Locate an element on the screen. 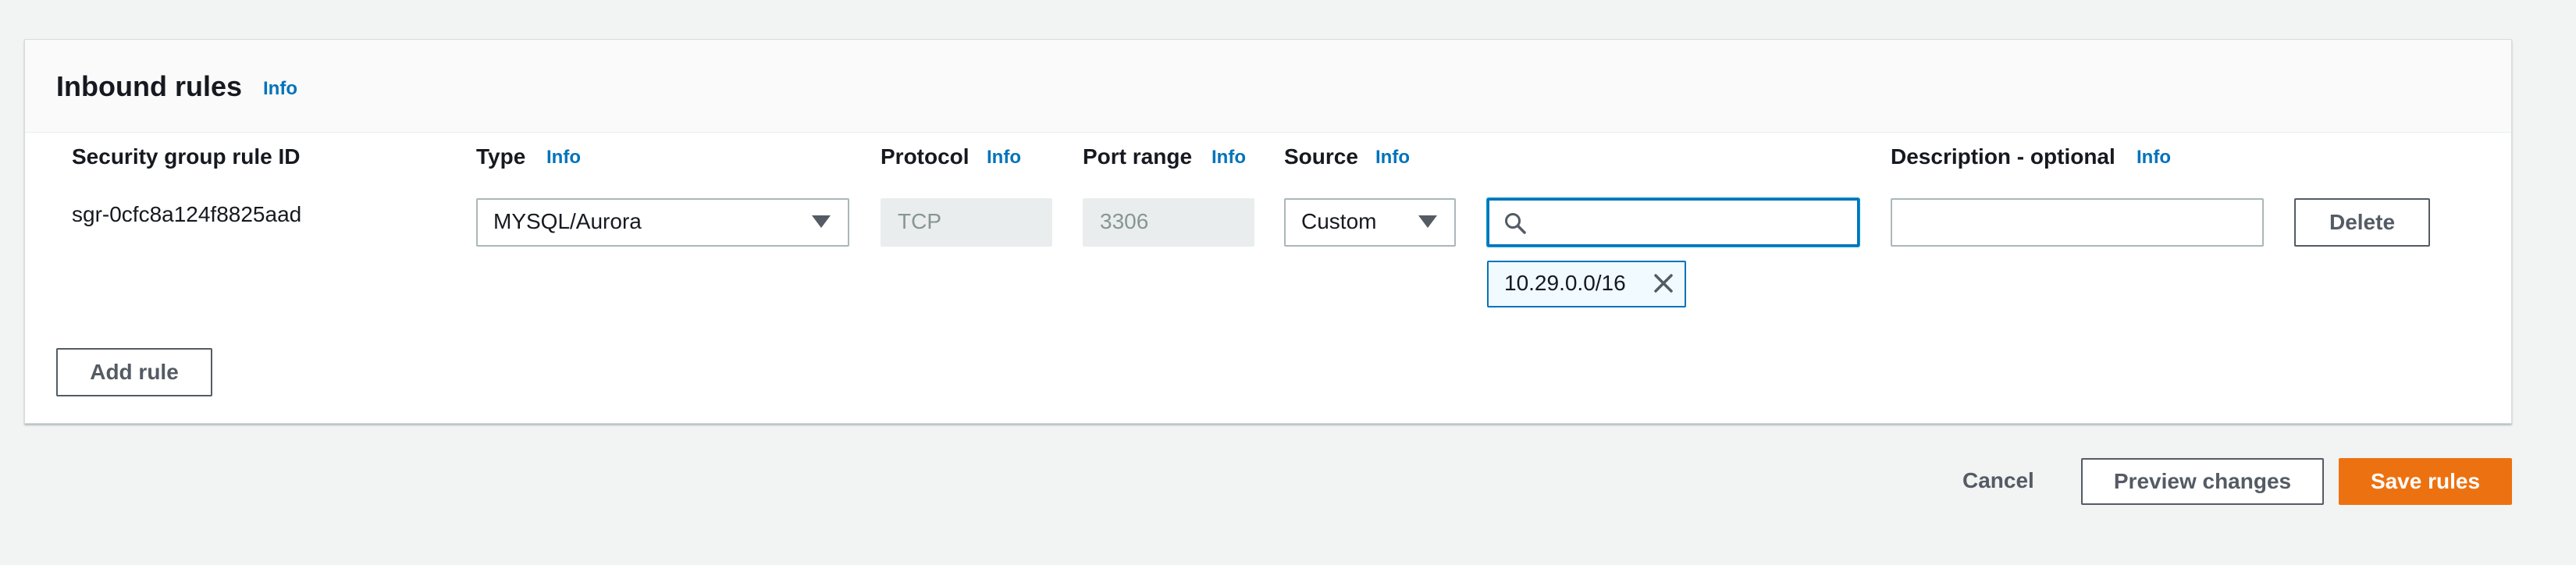 Image resolution: width=2576 pixels, height=565 pixels. delete-rule-button: Delete is located at coordinates (2362, 222).